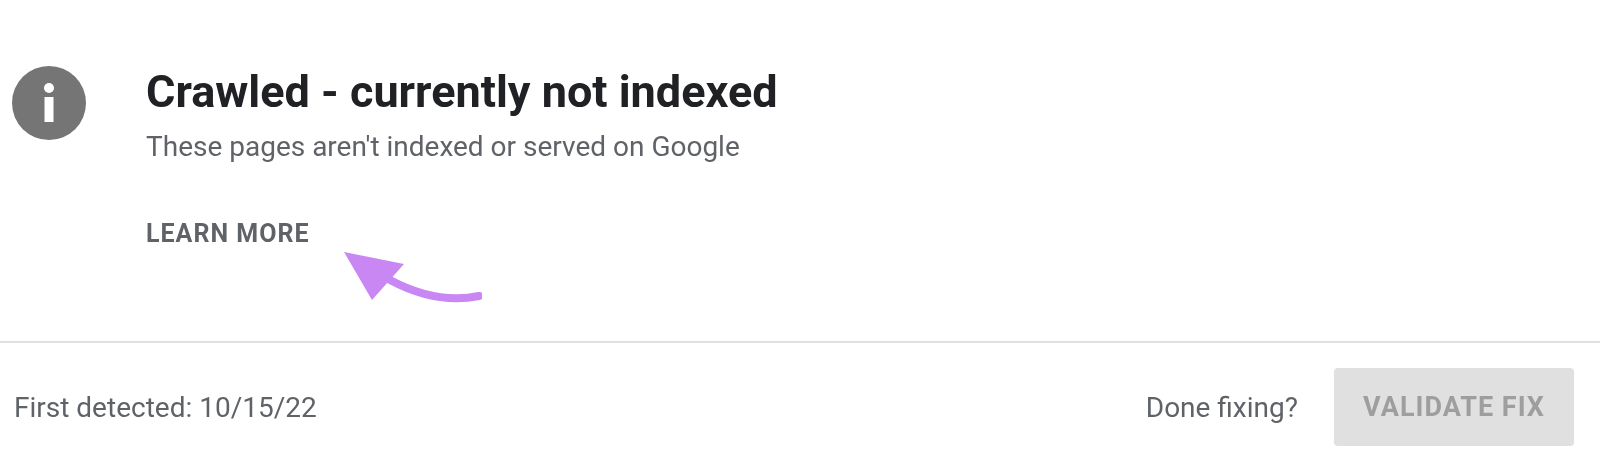 The width and height of the screenshot is (1600, 473). What do you see at coordinates (462, 92) in the screenshot?
I see `issue-title: Crawled - currently not indexed` at bounding box center [462, 92].